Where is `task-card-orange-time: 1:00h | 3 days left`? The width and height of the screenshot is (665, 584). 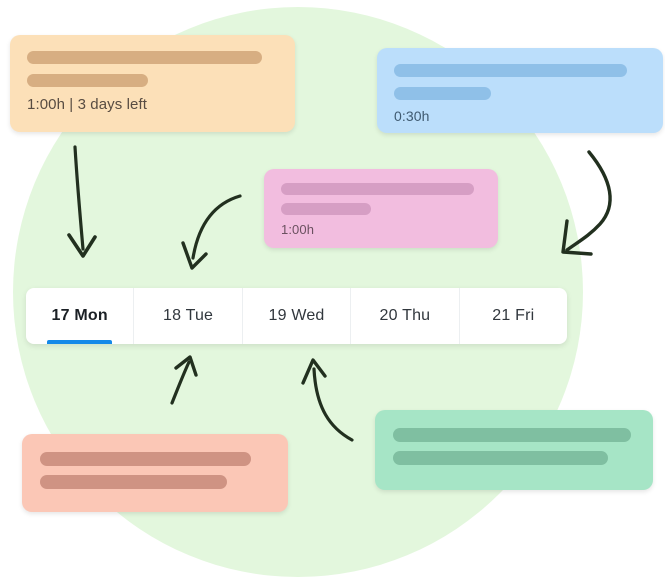 task-card-orange-time: 1:00h | 3 days left is located at coordinates (87, 104).